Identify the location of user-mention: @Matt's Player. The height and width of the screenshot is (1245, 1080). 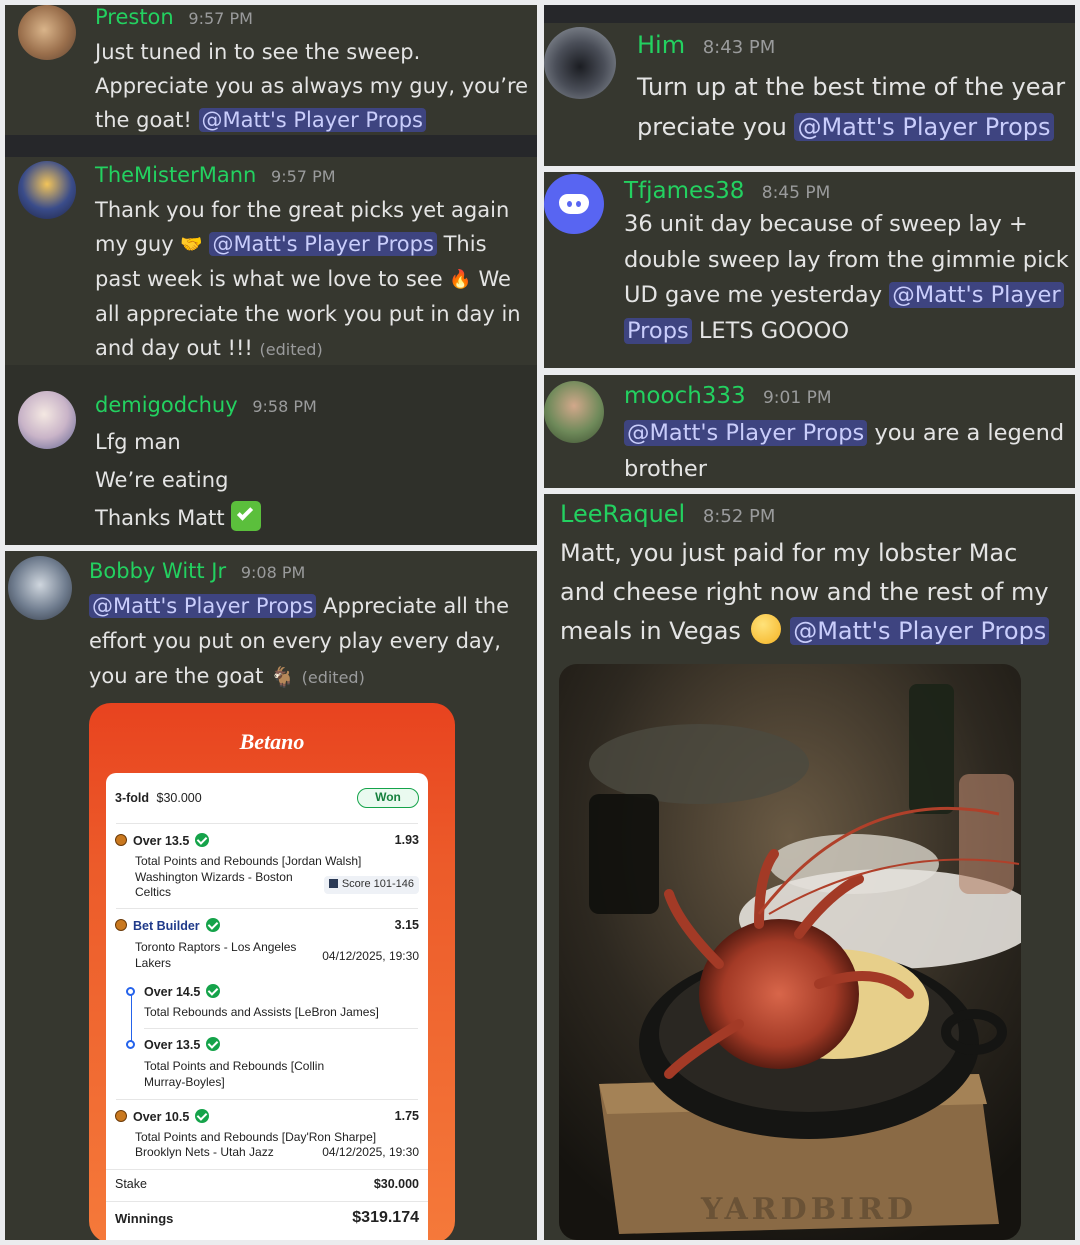
(976, 295).